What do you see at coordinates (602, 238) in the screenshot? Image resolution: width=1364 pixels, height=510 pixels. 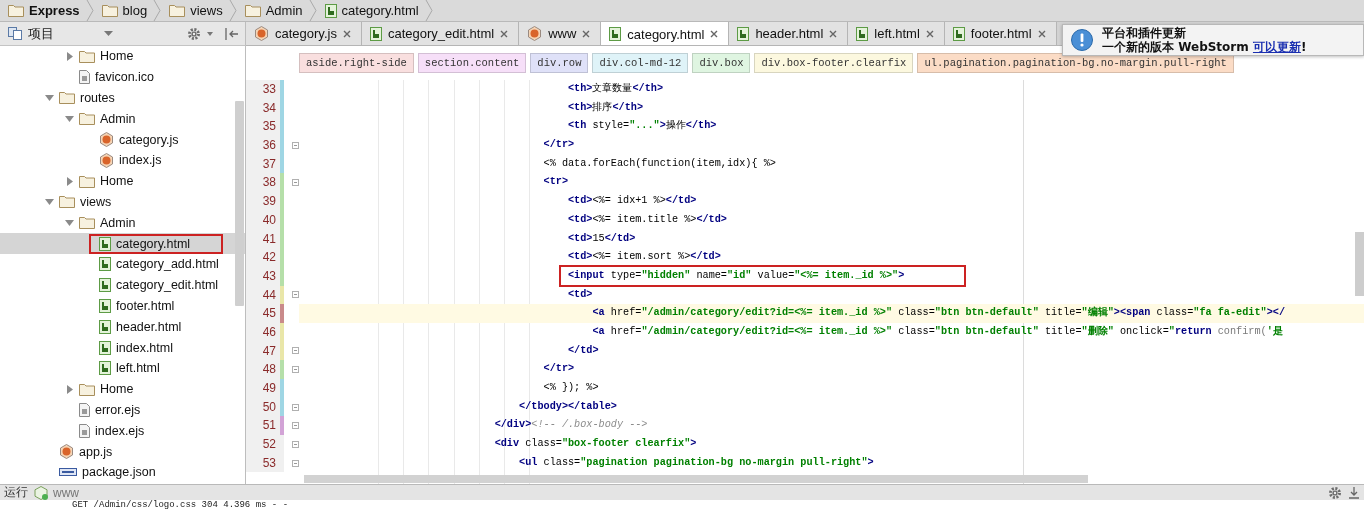 I see `code-line: <td>15</td>` at bounding box center [602, 238].